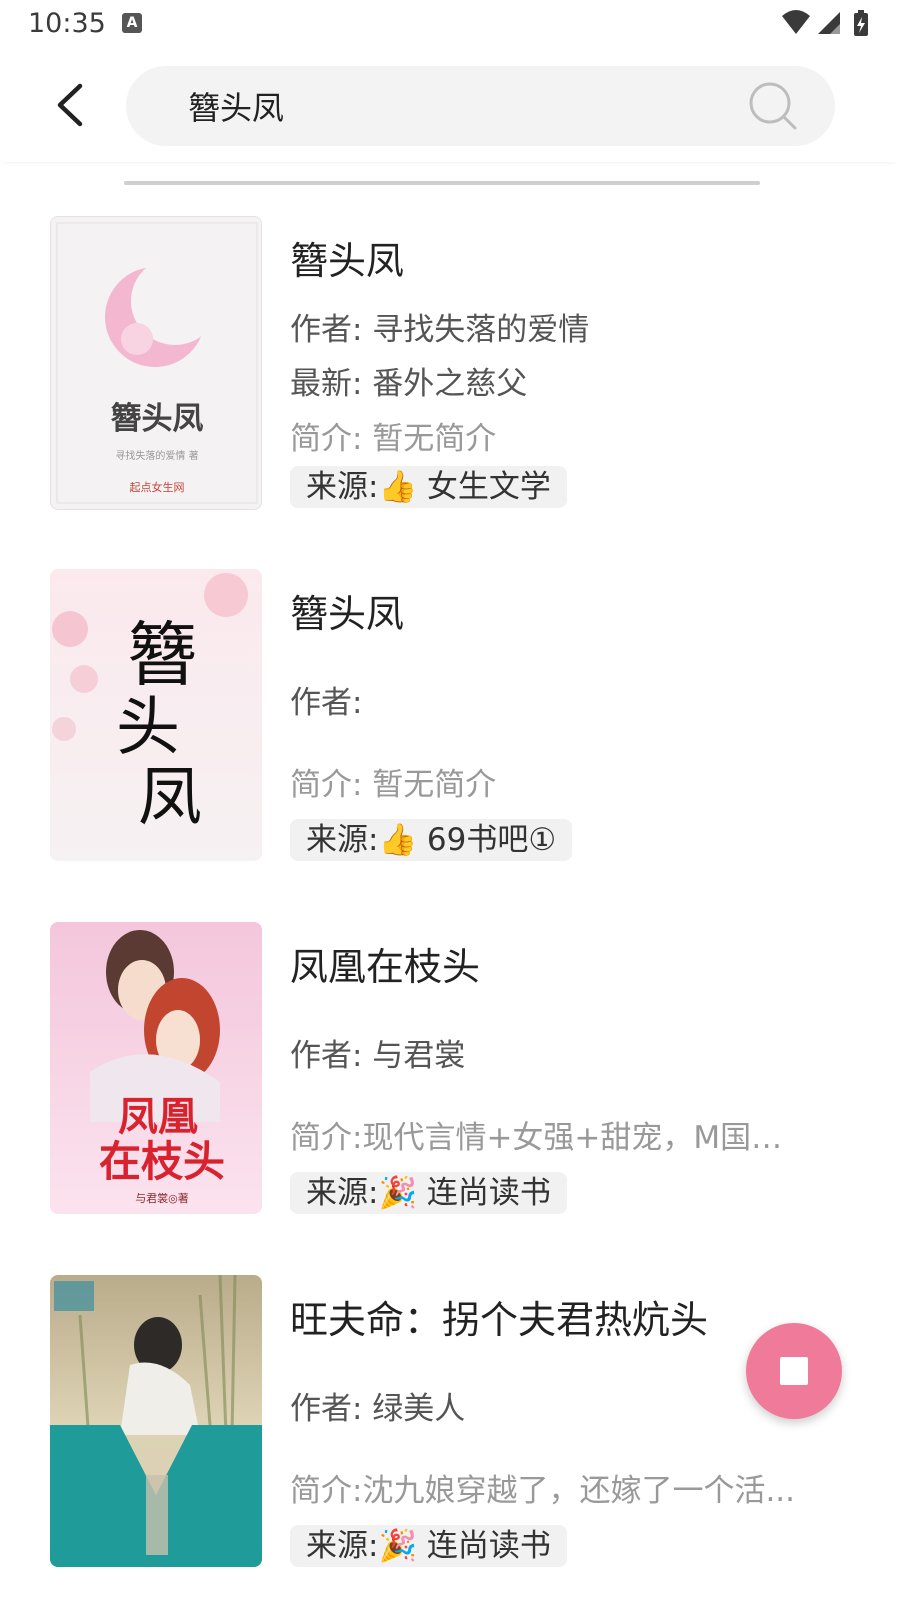 The width and height of the screenshot is (900, 1600). Describe the element at coordinates (156, 1421) in the screenshot. I see `book-cover` at that location.